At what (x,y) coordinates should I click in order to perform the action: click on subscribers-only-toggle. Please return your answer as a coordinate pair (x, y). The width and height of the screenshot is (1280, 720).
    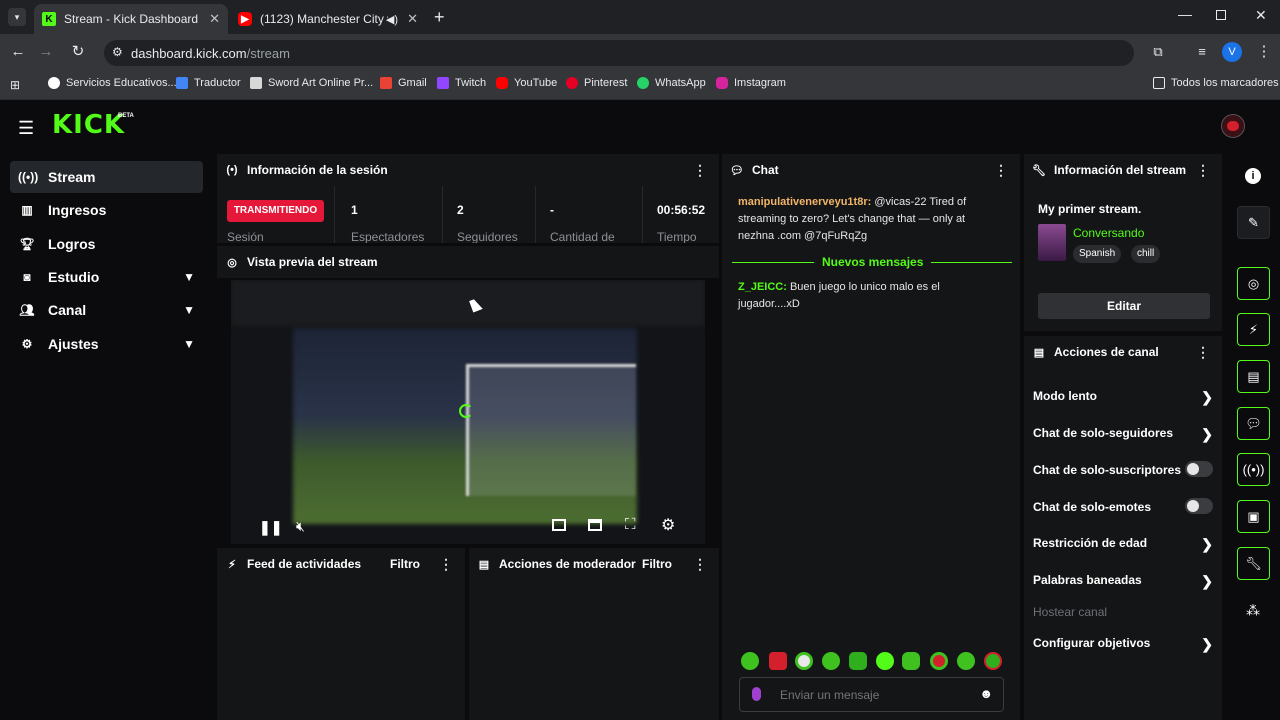
    Looking at the image, I should click on (1199, 469).